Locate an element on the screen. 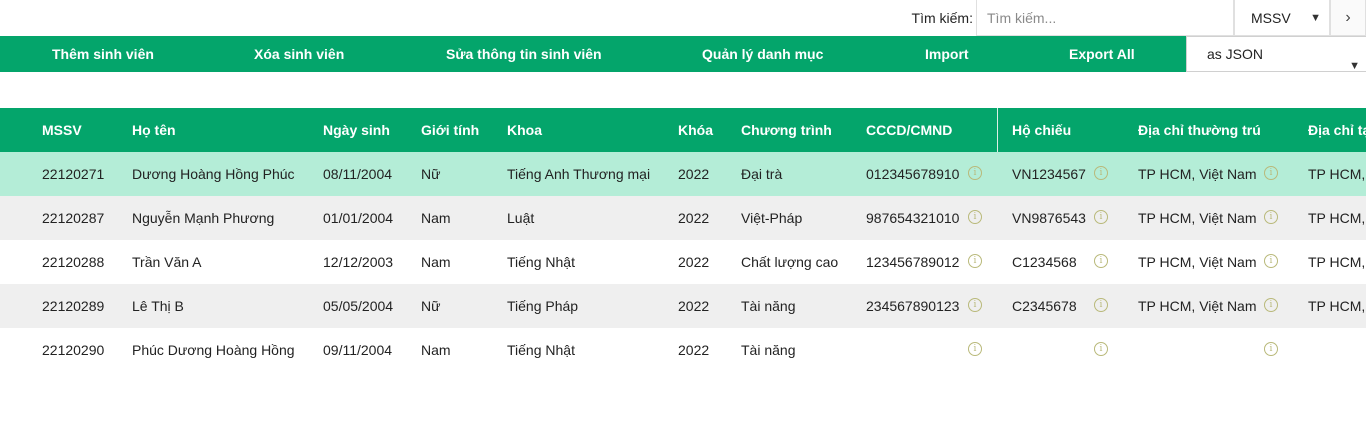 The image size is (1366, 430). cell-dob: 09/11/2004 is located at coordinates (358, 350).